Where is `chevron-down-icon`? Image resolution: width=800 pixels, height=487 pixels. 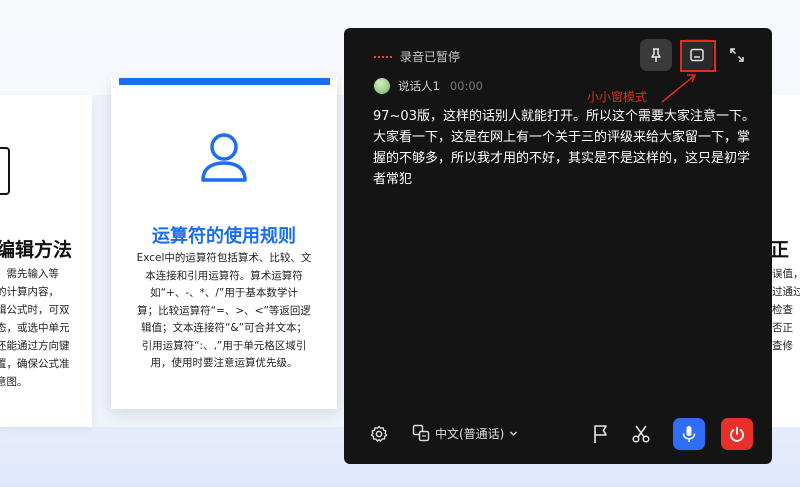
chevron-down-icon is located at coordinates (514, 433).